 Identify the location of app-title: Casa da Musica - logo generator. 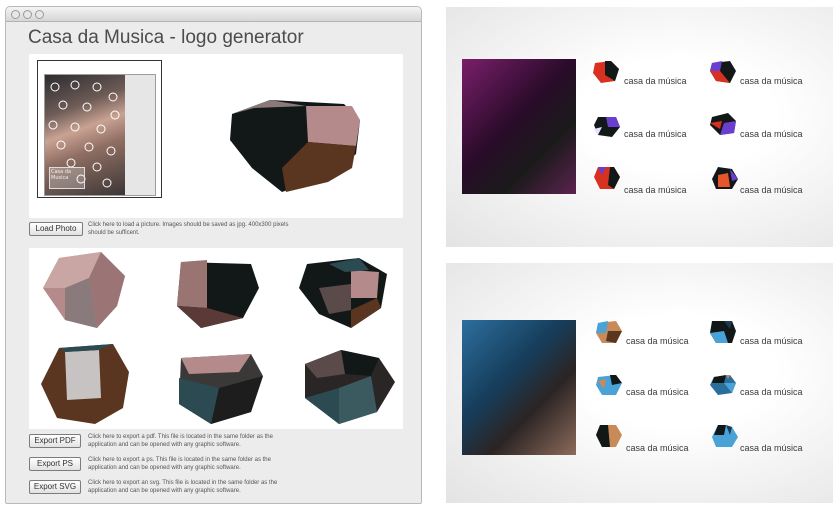
(166, 37).